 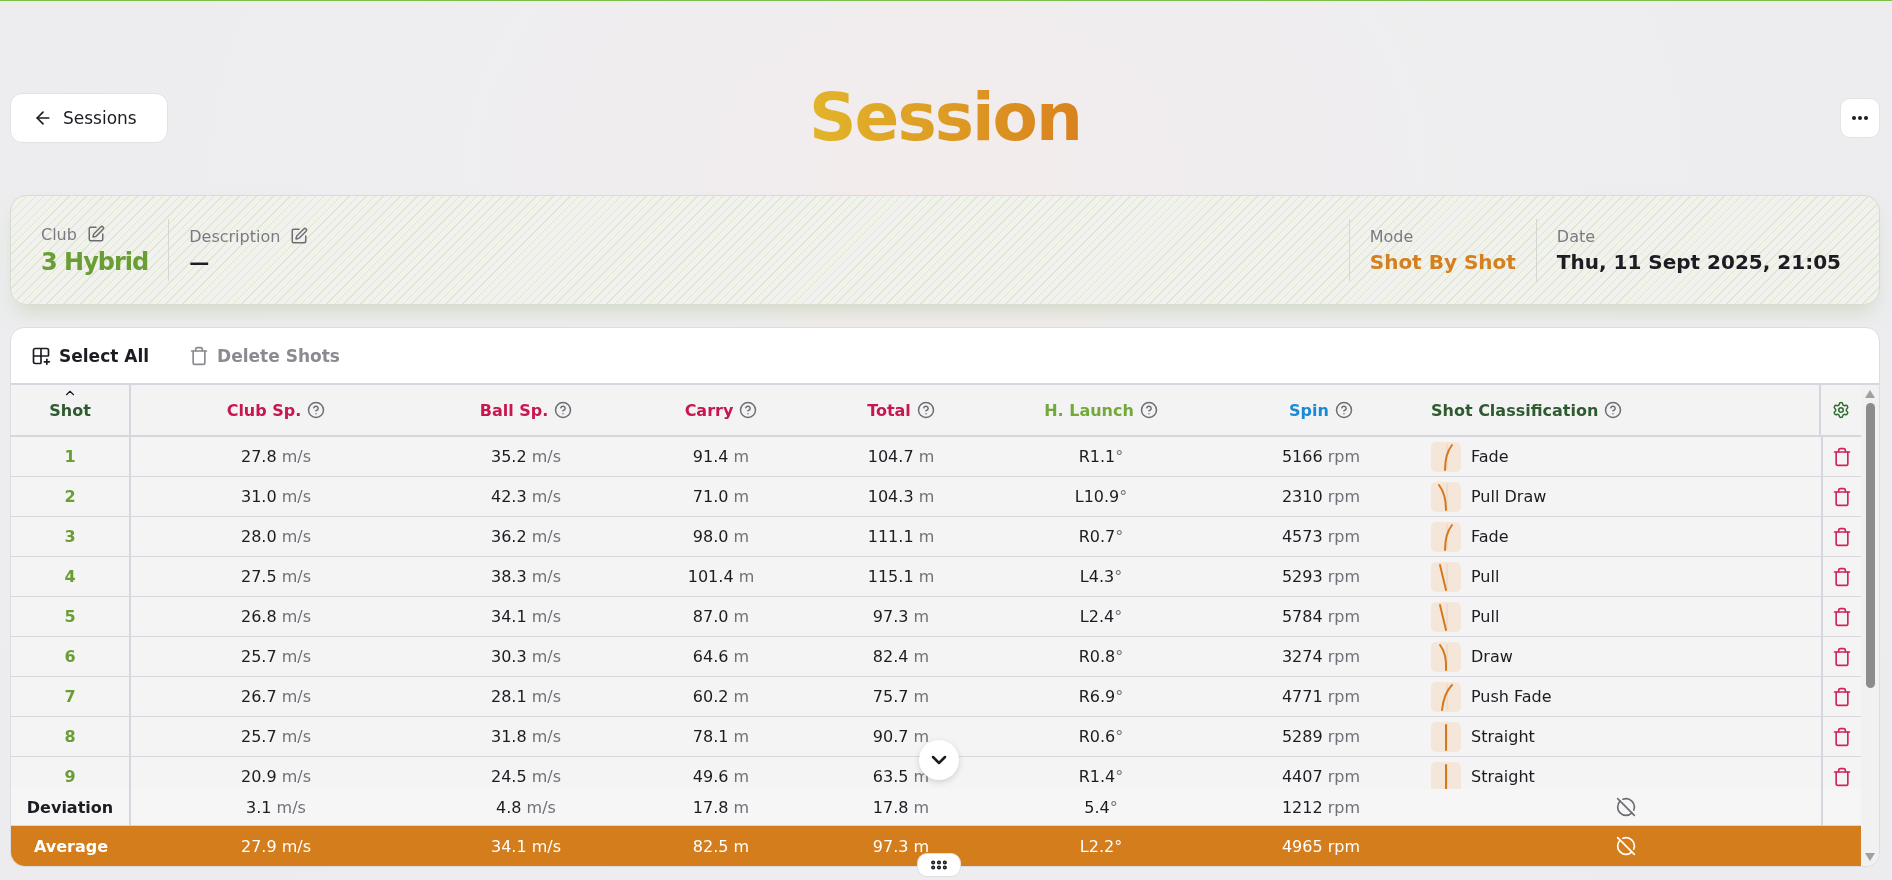 What do you see at coordinates (1101, 846) in the screenshot?
I see `table-cell: L2.2°` at bounding box center [1101, 846].